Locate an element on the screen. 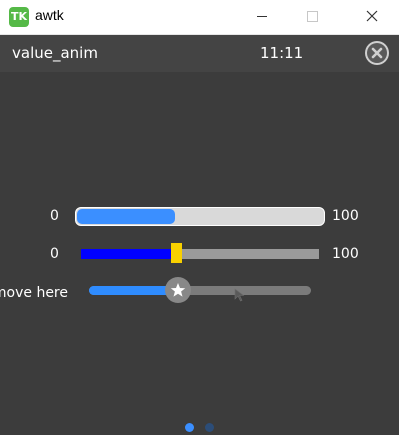 This screenshot has height=435, width=399. close-circle-button is located at coordinates (377, 53).